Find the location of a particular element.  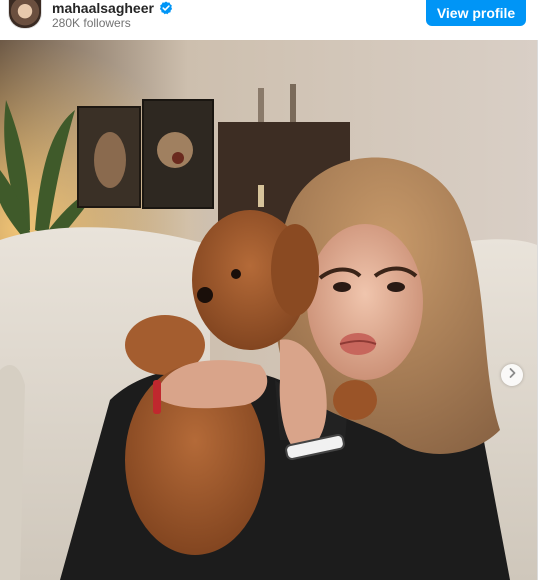

follower-count: 280K followers is located at coordinates (91, 23).